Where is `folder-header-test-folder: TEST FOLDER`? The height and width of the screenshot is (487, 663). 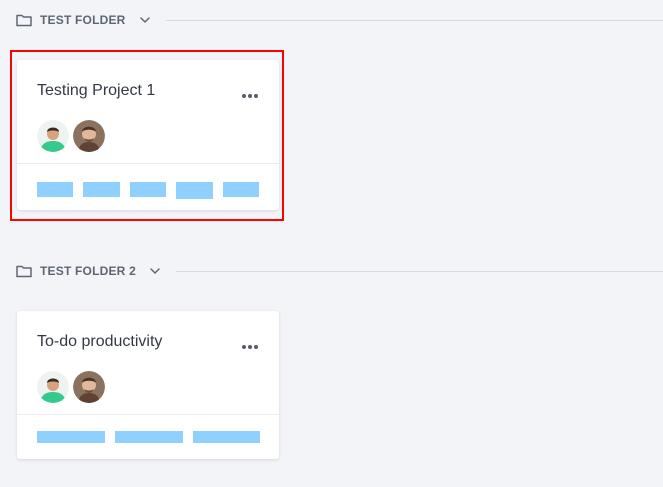
folder-header-test-folder: TEST FOLDER is located at coordinates (339, 20).